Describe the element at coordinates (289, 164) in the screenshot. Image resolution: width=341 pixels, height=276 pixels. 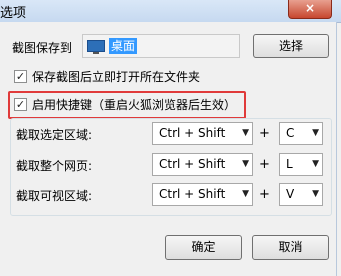
I see `key-value: L` at that location.